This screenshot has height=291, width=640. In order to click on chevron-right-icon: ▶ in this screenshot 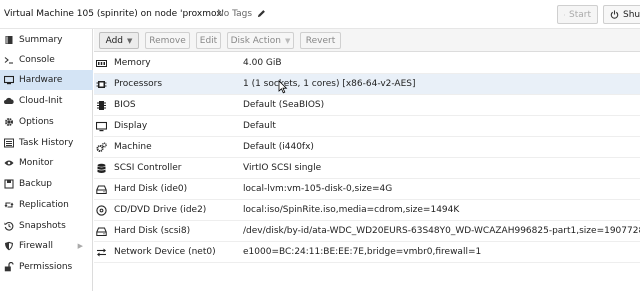, I will do `click(80, 246)`.